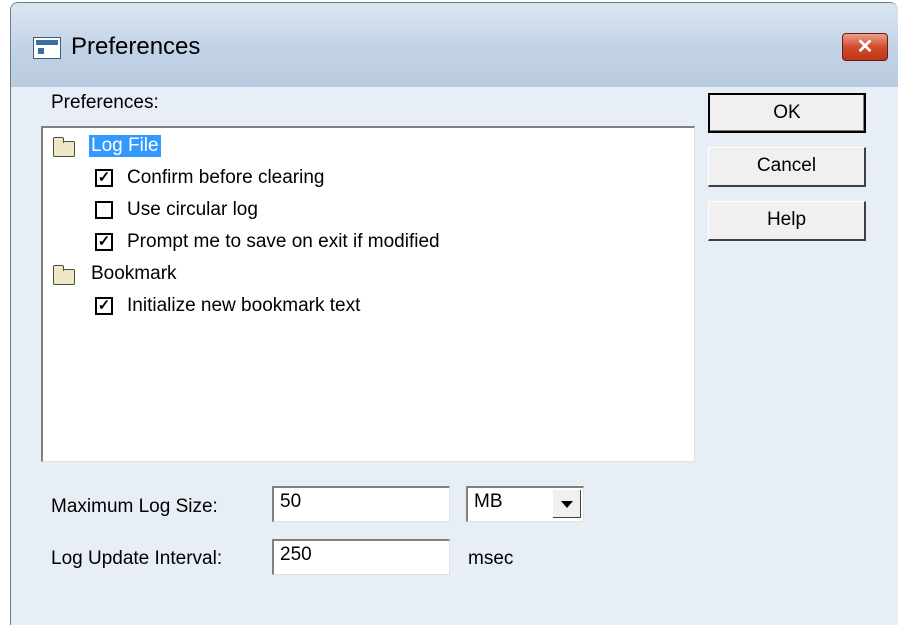 Image resolution: width=898 pixels, height=625 pixels. What do you see at coordinates (567, 504) in the screenshot?
I see `dropdown-arrow-icon` at bounding box center [567, 504].